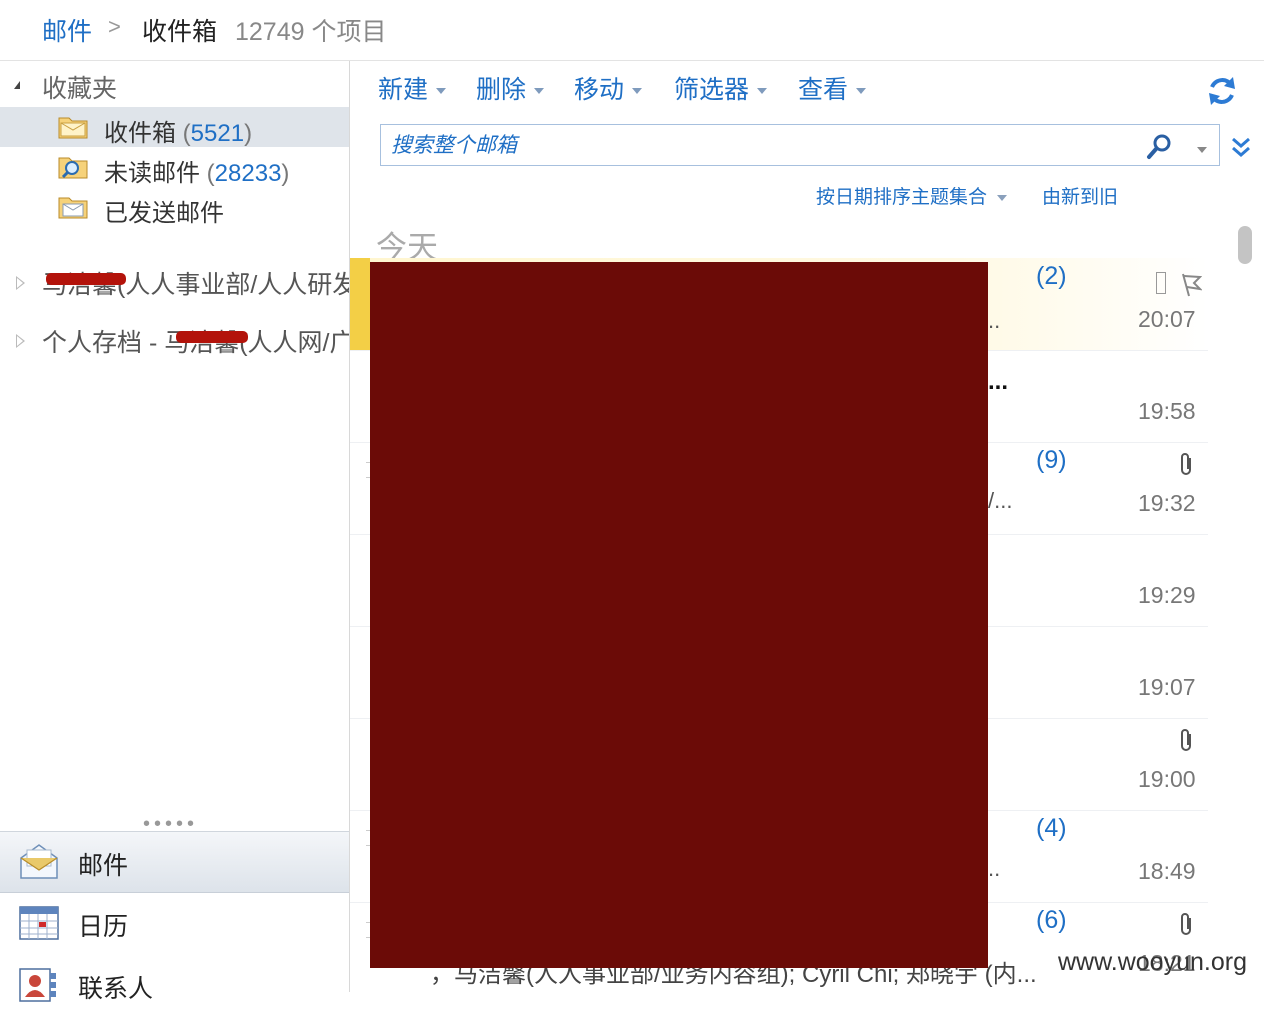  What do you see at coordinates (17, 85) in the screenshot?
I see `collapse-triangle-icon` at bounding box center [17, 85].